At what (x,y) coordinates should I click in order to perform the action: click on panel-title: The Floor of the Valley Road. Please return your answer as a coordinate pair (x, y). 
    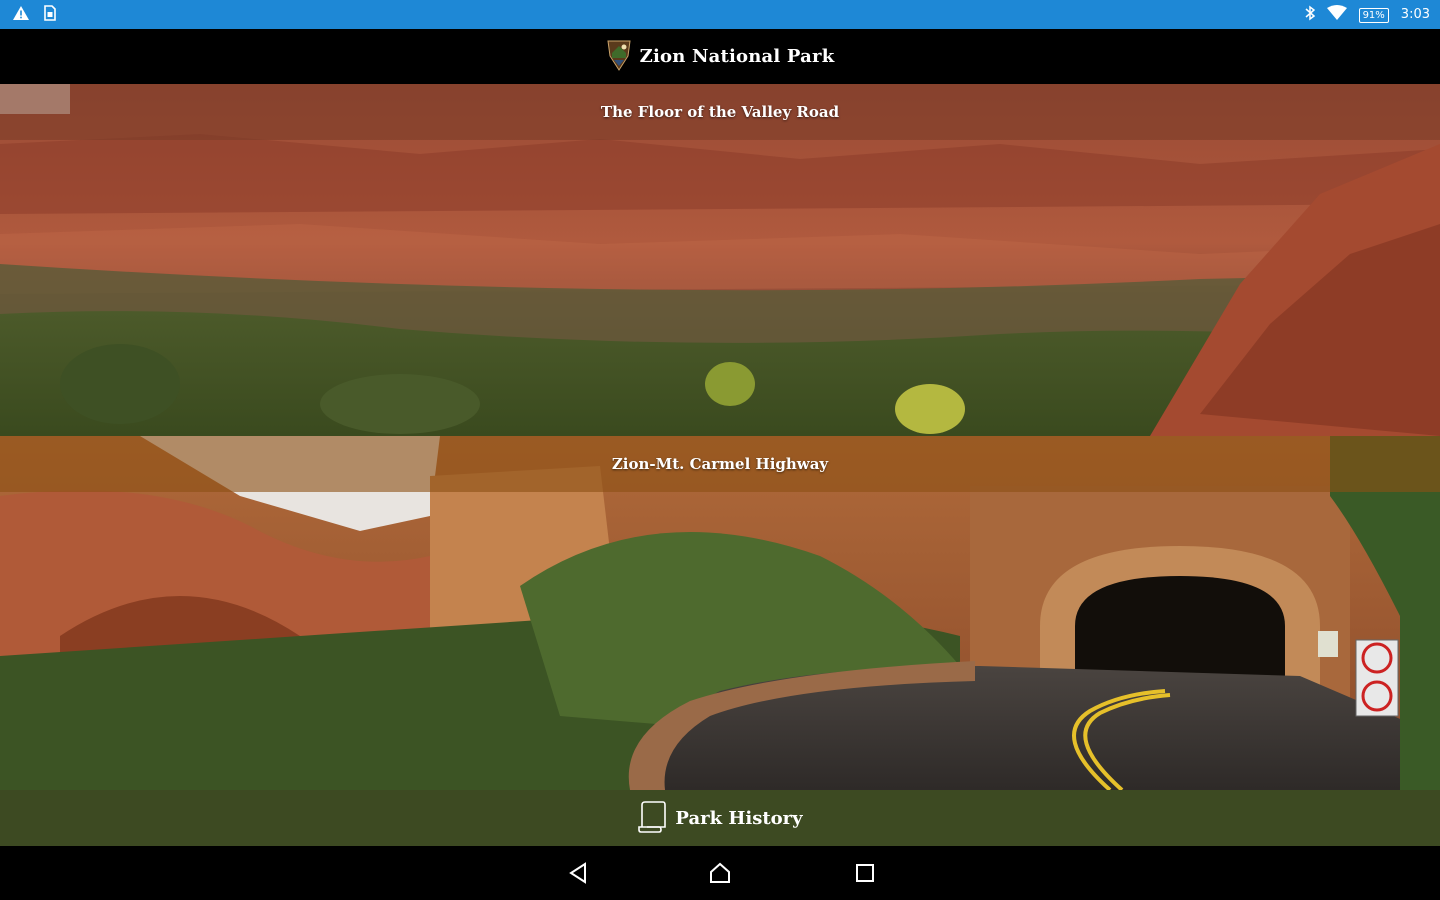
    Looking at the image, I should click on (720, 112).